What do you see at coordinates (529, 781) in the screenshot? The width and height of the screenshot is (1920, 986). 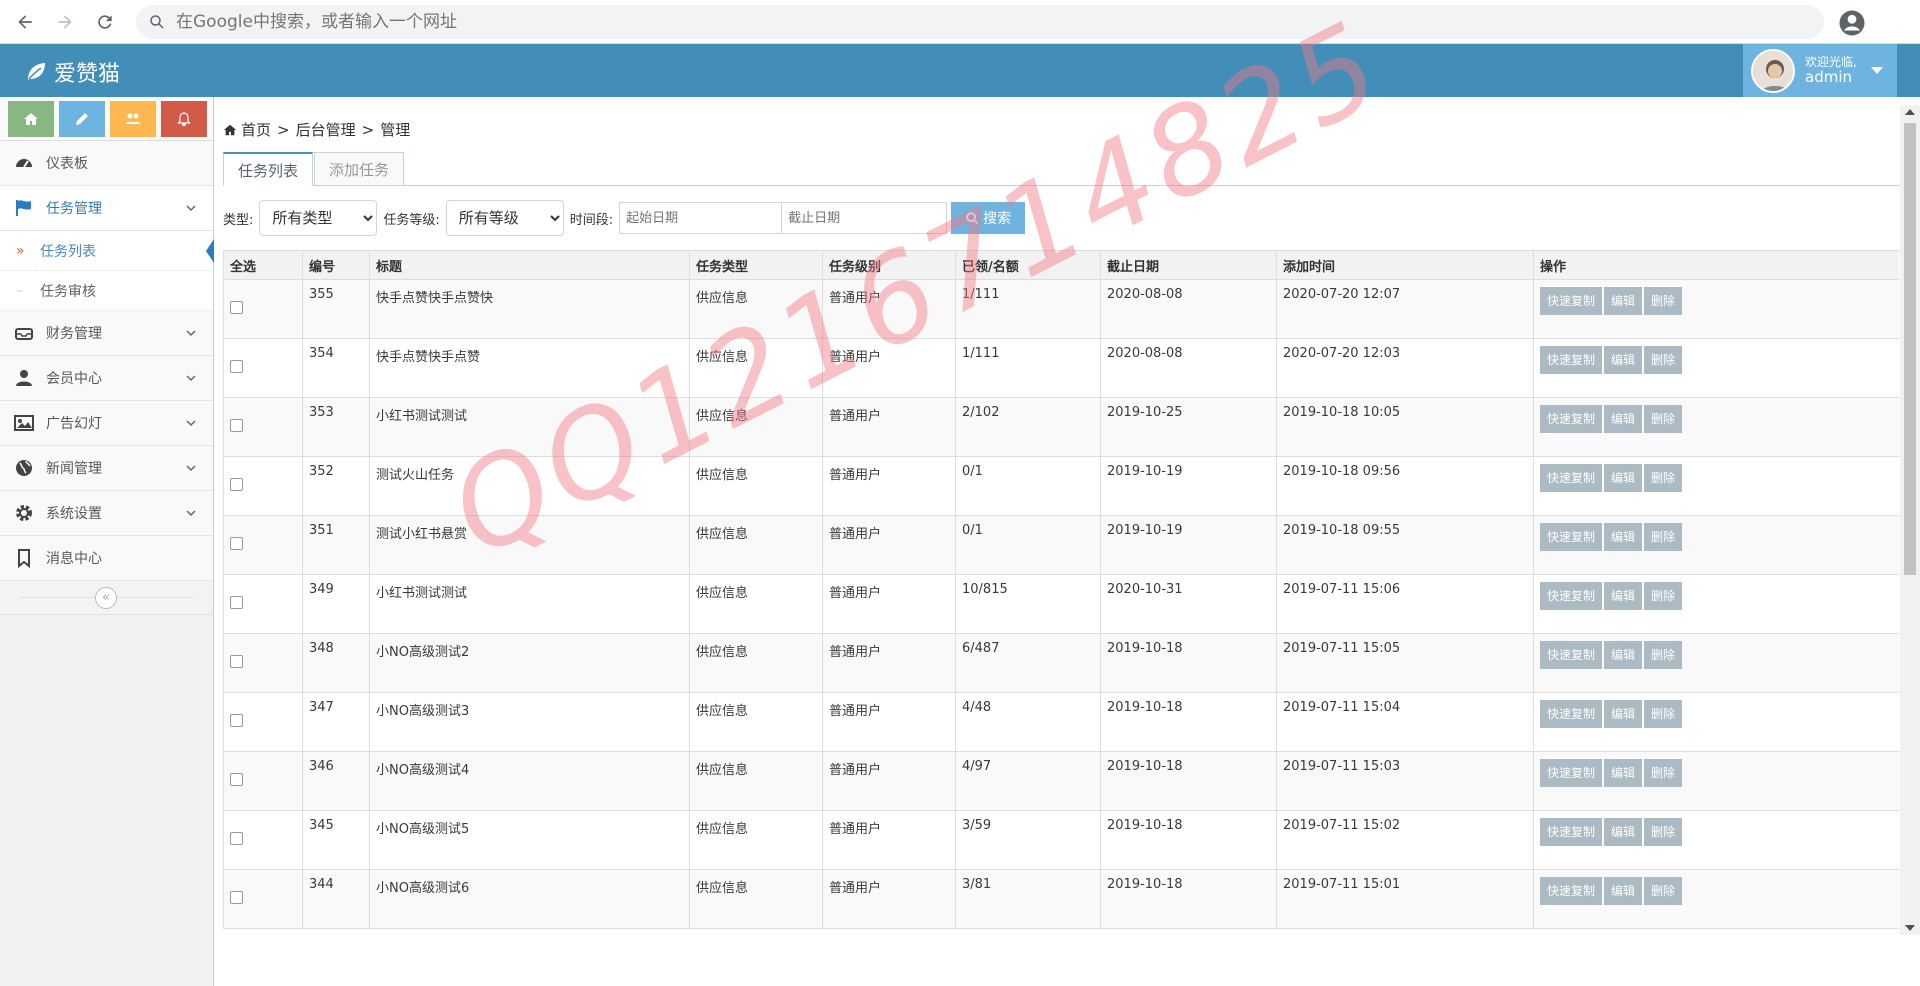 I see `cell-title: 小NO高级测试4` at bounding box center [529, 781].